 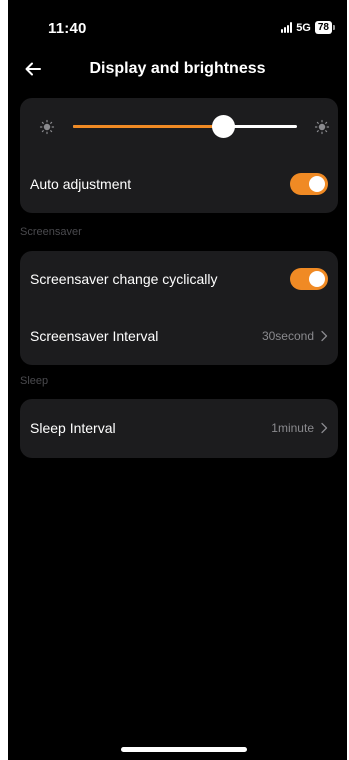 I want to click on status-indicators: 5G 78, so click(x=308, y=27).